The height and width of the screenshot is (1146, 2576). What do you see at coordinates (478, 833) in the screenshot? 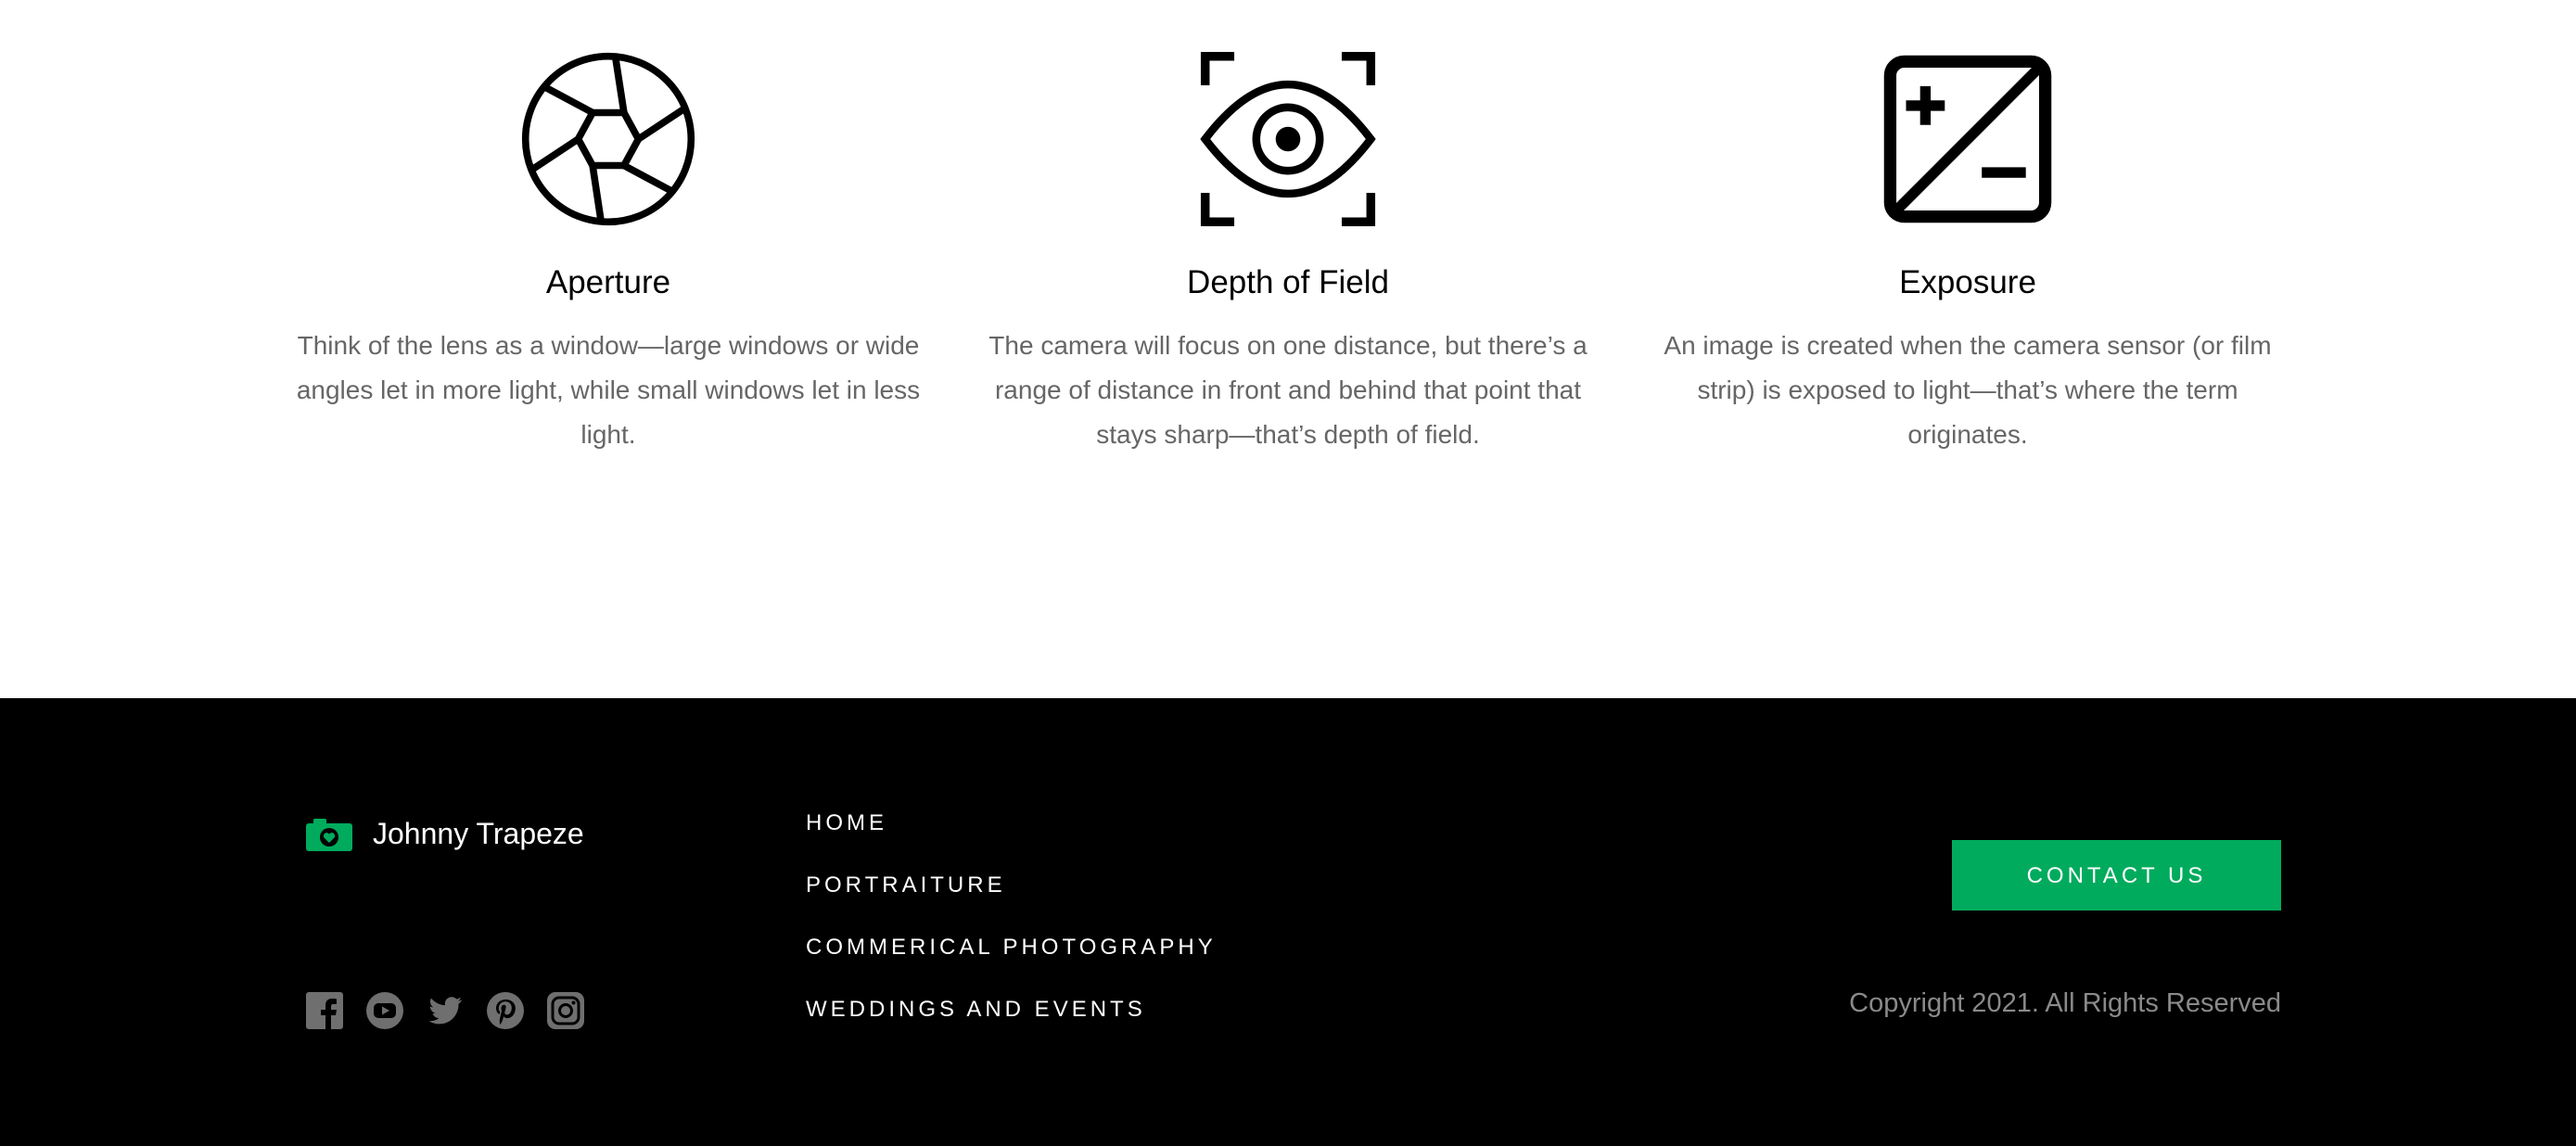
I see `brand-name: Johnny Trapeze` at bounding box center [478, 833].